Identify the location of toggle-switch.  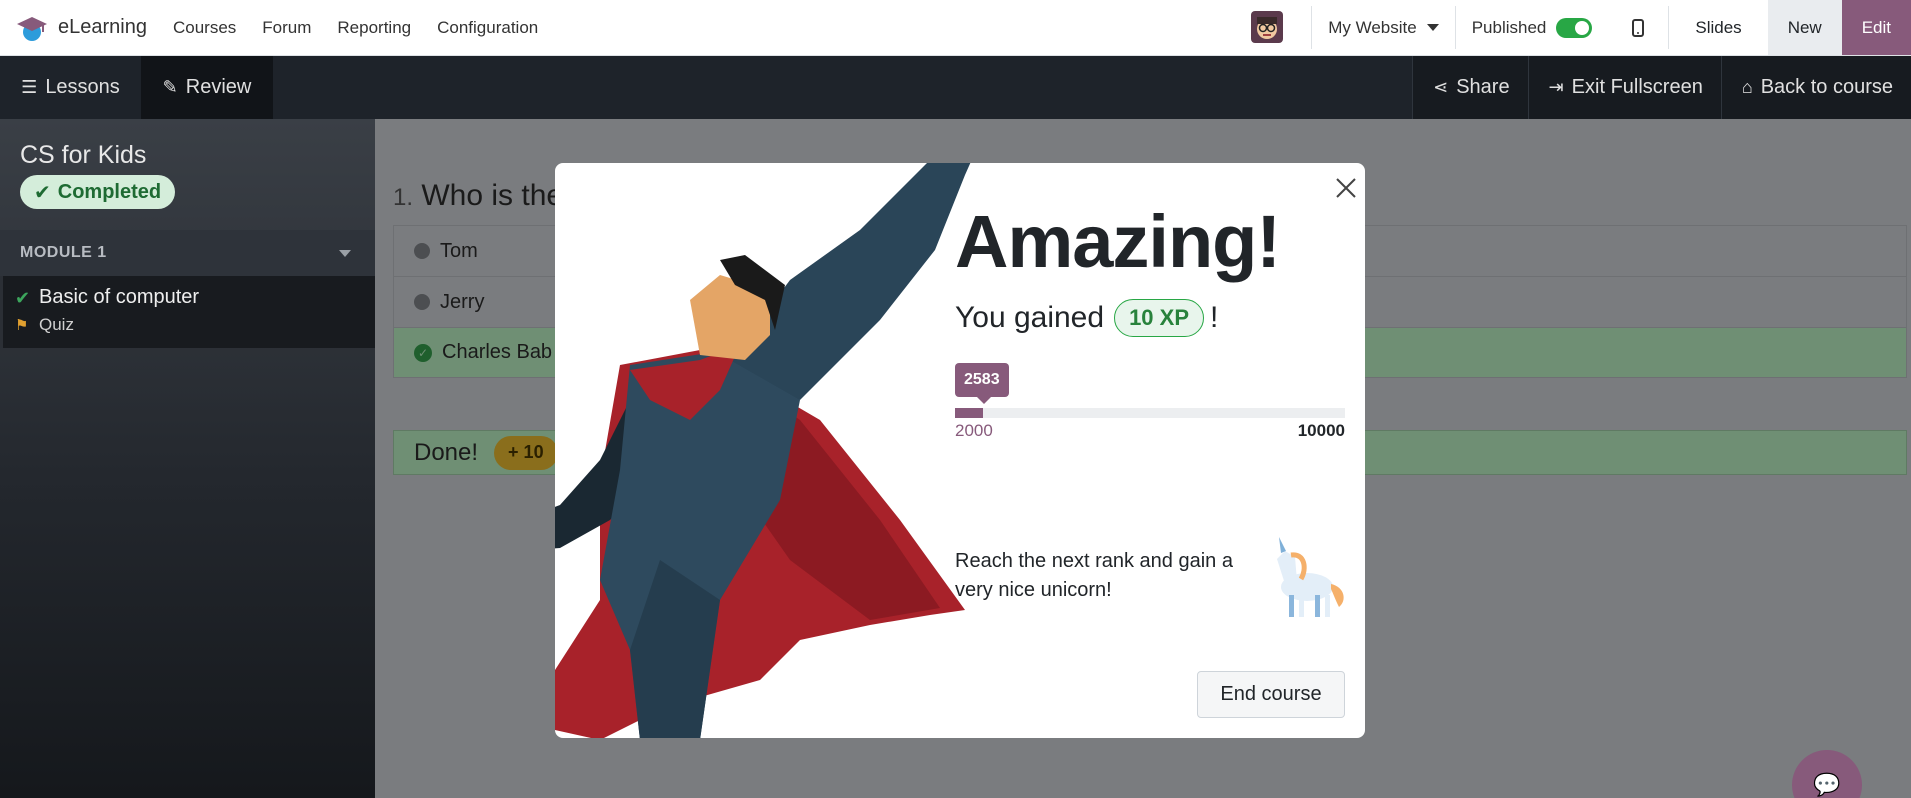
(1574, 27).